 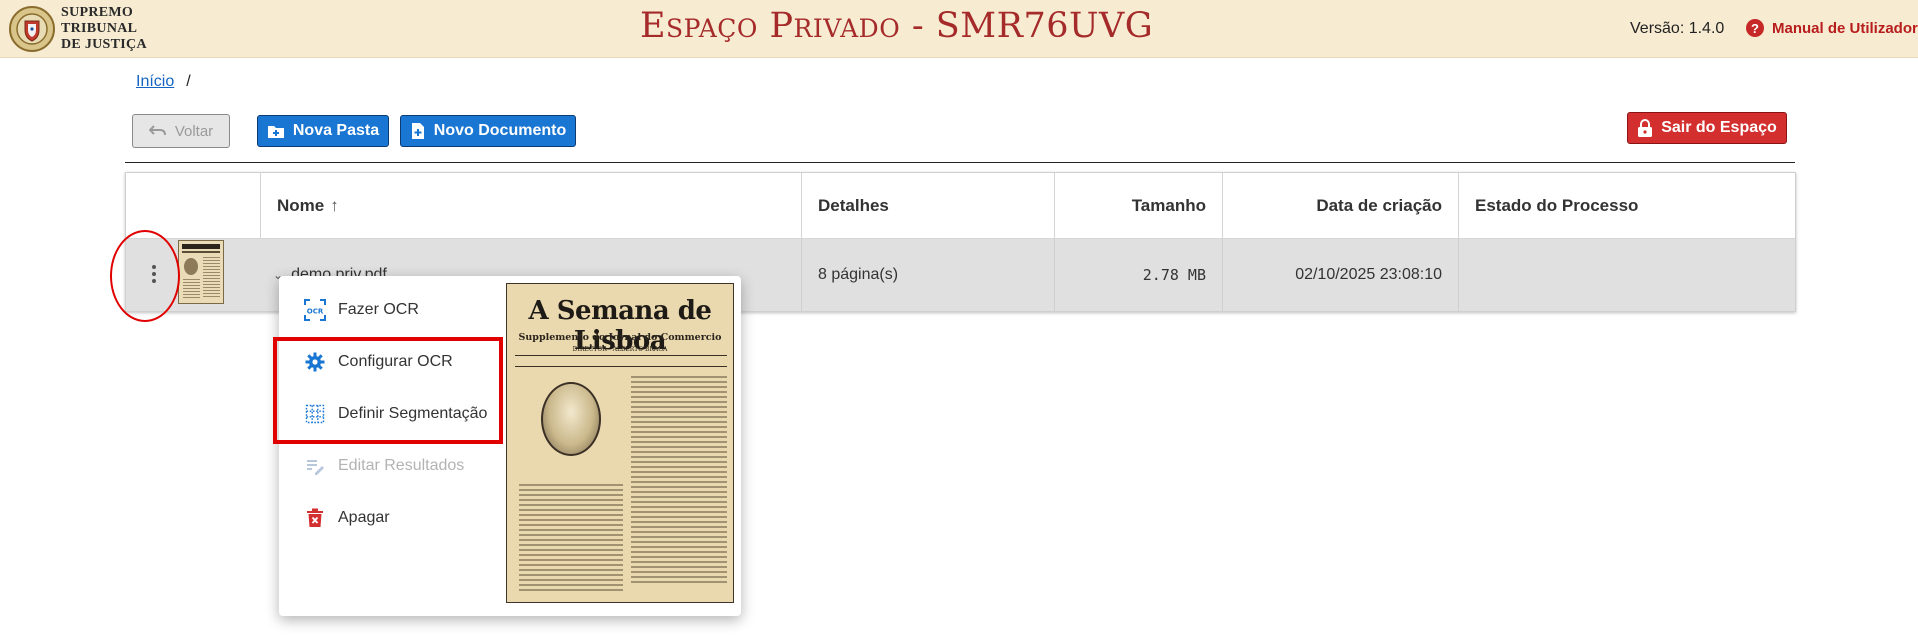 I want to click on edit-icon, so click(x=315, y=466).